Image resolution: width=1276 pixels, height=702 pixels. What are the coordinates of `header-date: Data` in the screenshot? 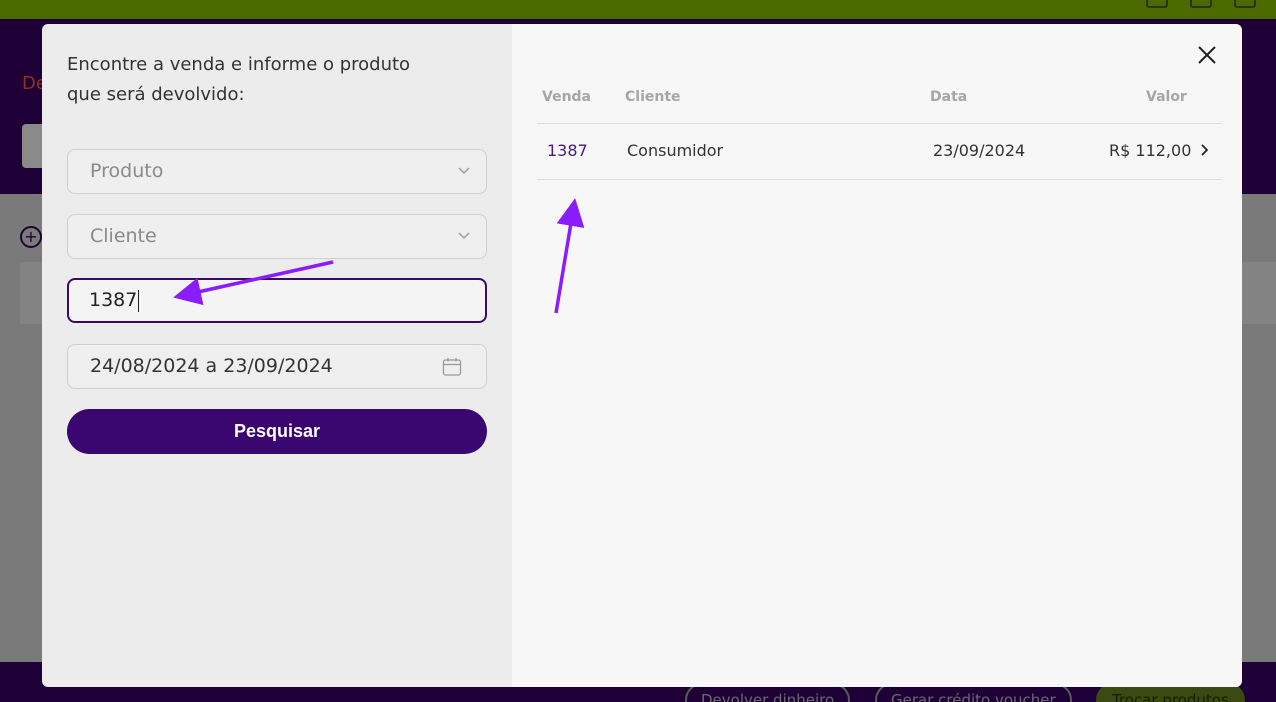 It's located at (949, 97).